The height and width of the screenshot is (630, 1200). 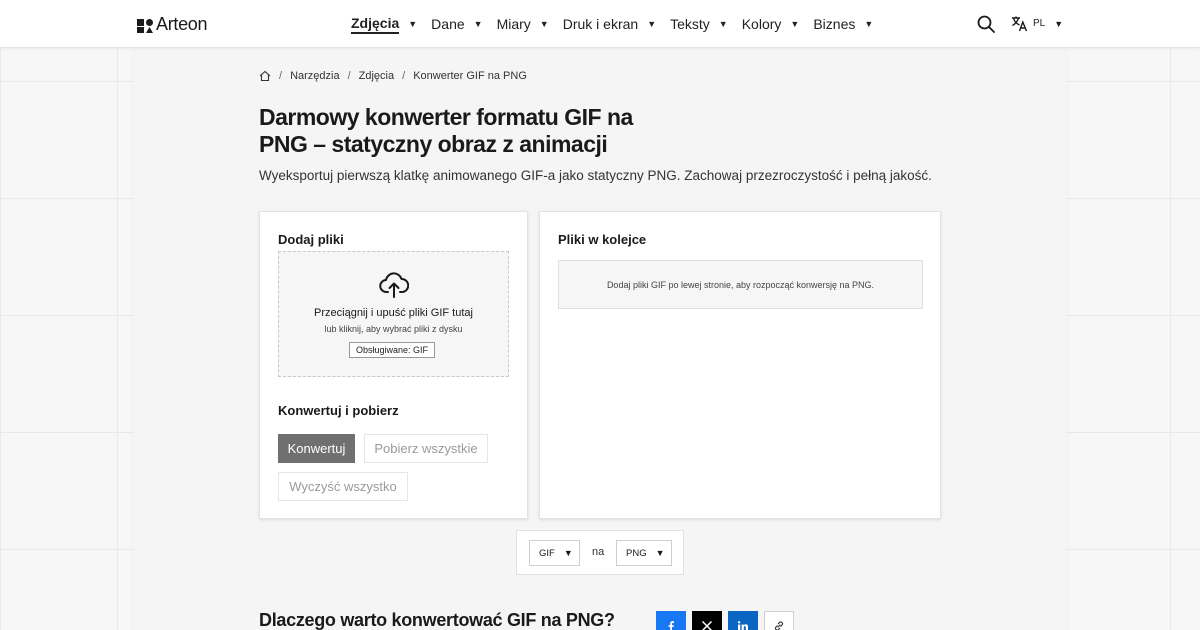 I want to click on cloud-upload-icon, so click(x=394, y=285).